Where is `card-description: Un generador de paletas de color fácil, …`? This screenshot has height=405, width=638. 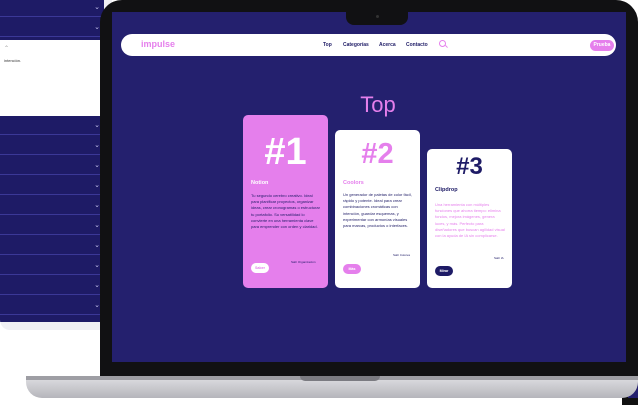
card-description: Un generador de paletas de color fácil, … is located at coordinates (377, 210).